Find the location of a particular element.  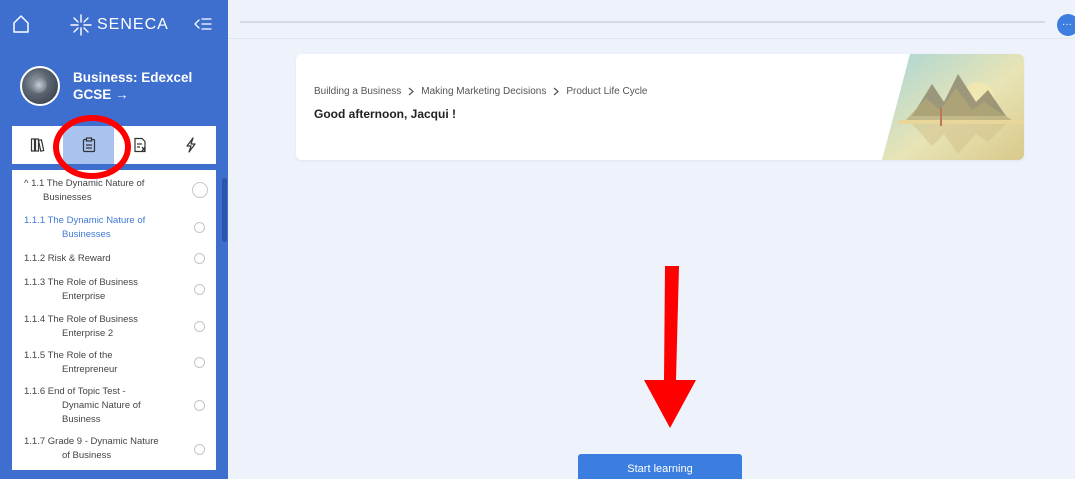

brand-name: SENECA is located at coordinates (133, 24).